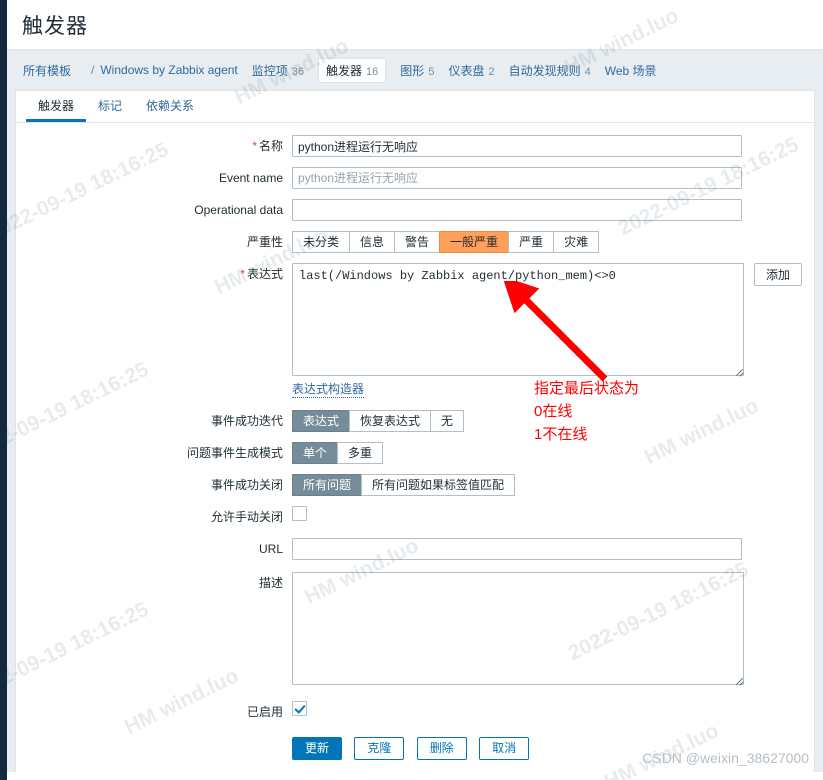 The height and width of the screenshot is (780, 823). Describe the element at coordinates (517, 146) in the screenshot. I see `name-input` at that location.